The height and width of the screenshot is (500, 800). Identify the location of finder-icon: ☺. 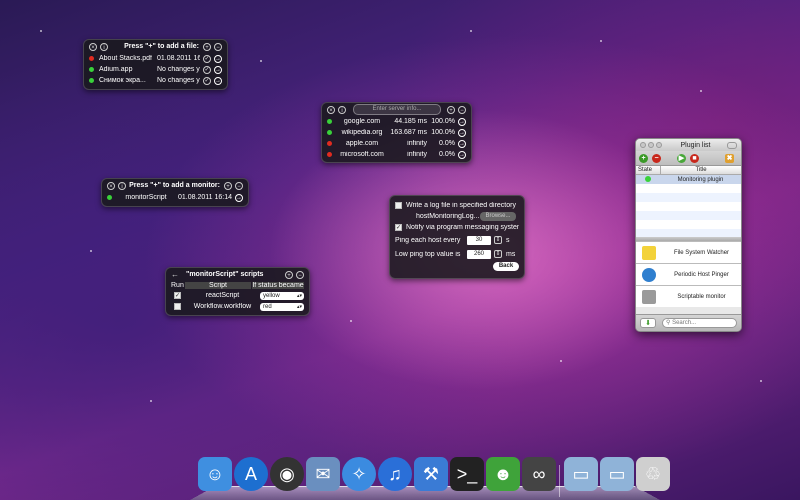
(215, 474).